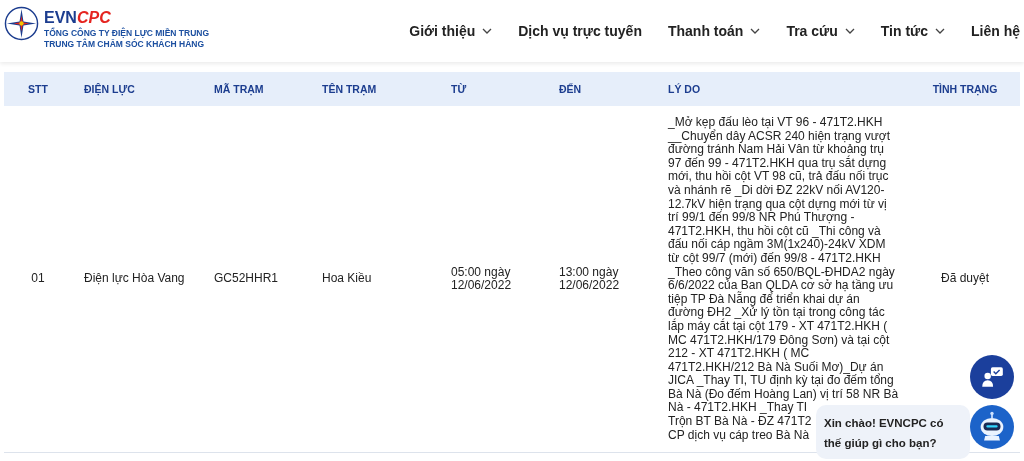 The height and width of the screenshot is (461, 1024). What do you see at coordinates (125, 44) in the screenshot?
I see `center-name: TRUNG TÂM CHĂM SÓC KHÁCH HÀNG` at bounding box center [125, 44].